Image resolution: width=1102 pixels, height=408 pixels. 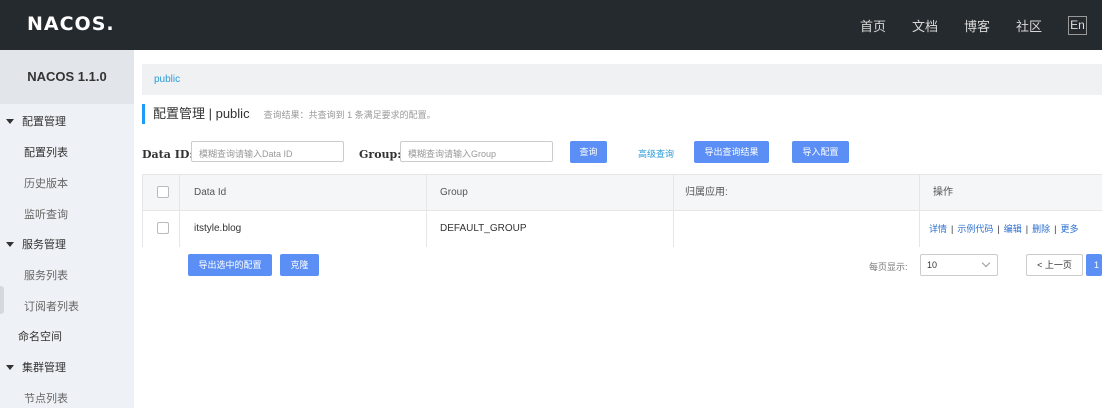 I want to click on op-delete-link: 删除, so click(x=1041, y=229).